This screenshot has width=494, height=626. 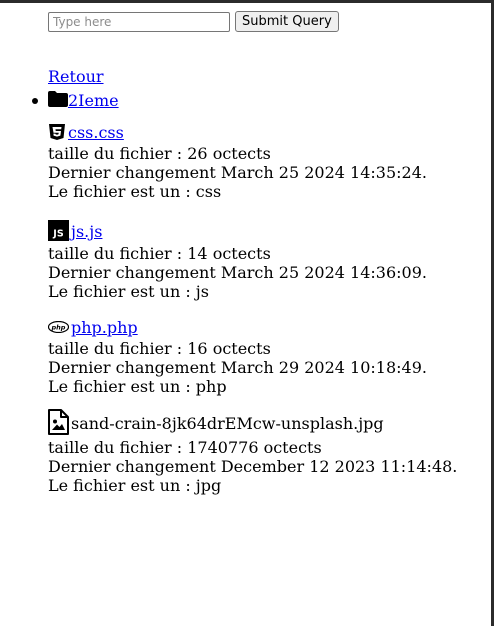 I want to click on php-icon: php, so click(x=58, y=327).